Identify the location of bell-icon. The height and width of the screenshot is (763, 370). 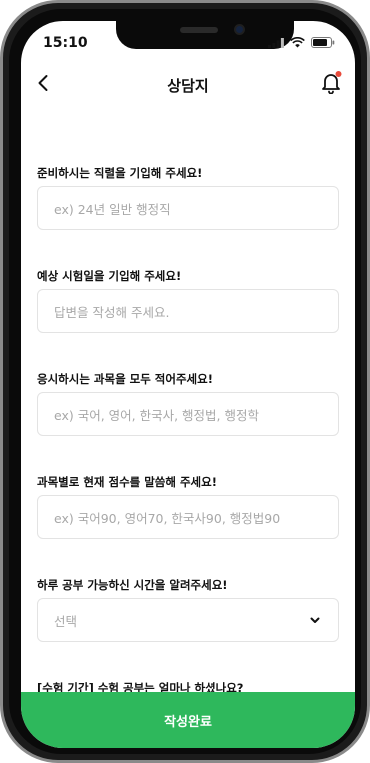
(331, 82).